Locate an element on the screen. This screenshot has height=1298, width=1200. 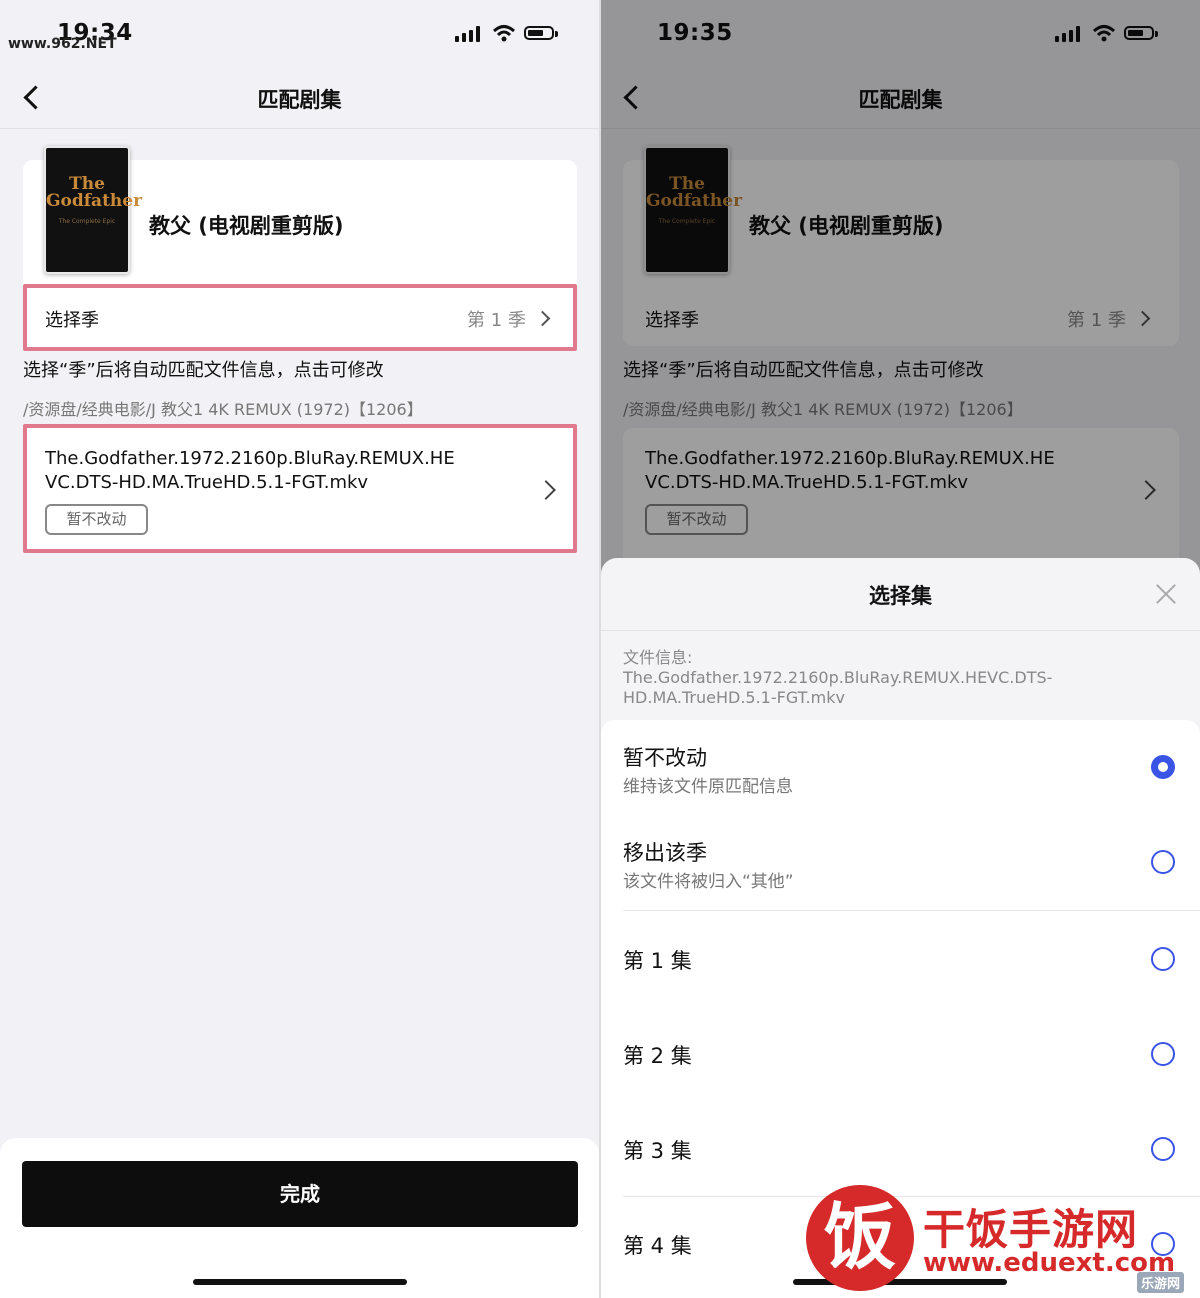
page-title: 匹配剧集 is located at coordinates (299, 100).